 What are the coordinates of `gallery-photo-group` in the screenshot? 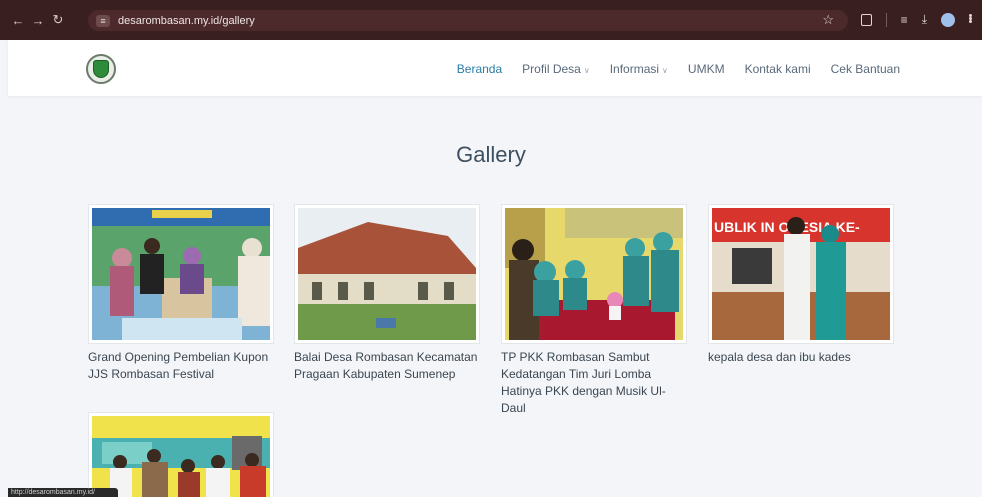 It's located at (181, 454).